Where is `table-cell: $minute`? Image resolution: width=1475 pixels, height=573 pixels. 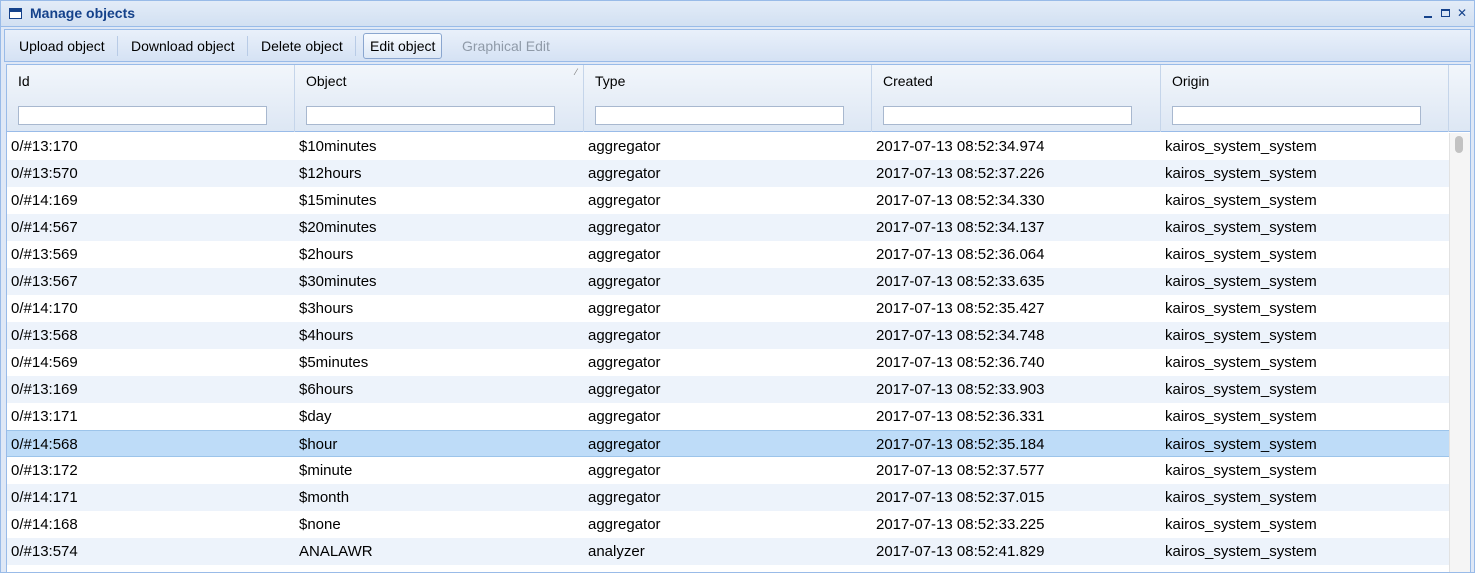
table-cell: $minute is located at coordinates (326, 470).